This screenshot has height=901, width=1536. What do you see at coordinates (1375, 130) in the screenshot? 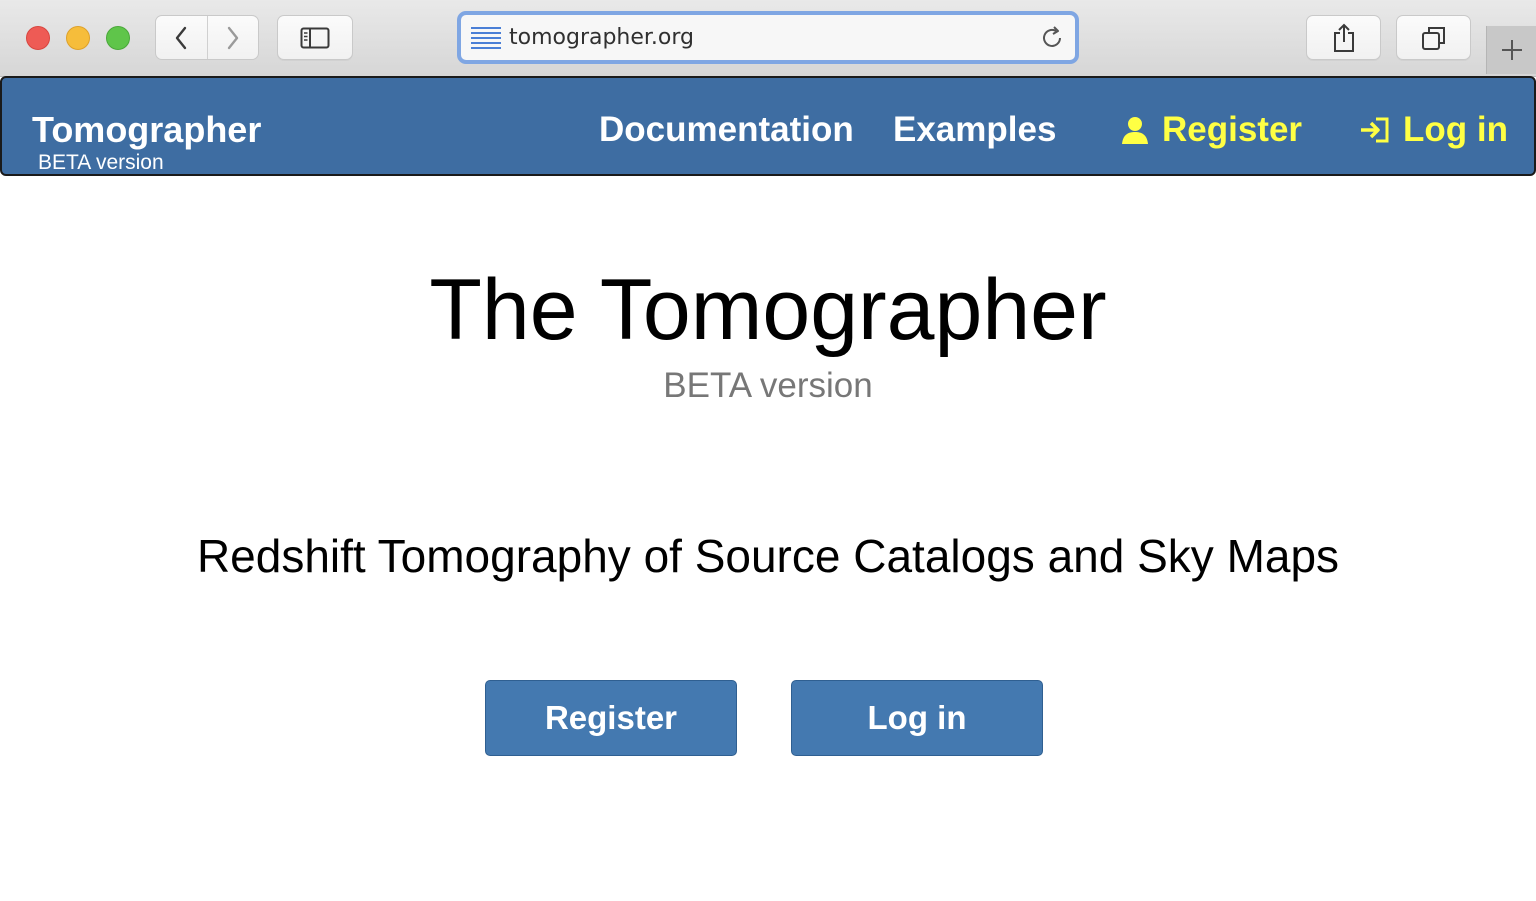
I see `sign-in-icon` at bounding box center [1375, 130].